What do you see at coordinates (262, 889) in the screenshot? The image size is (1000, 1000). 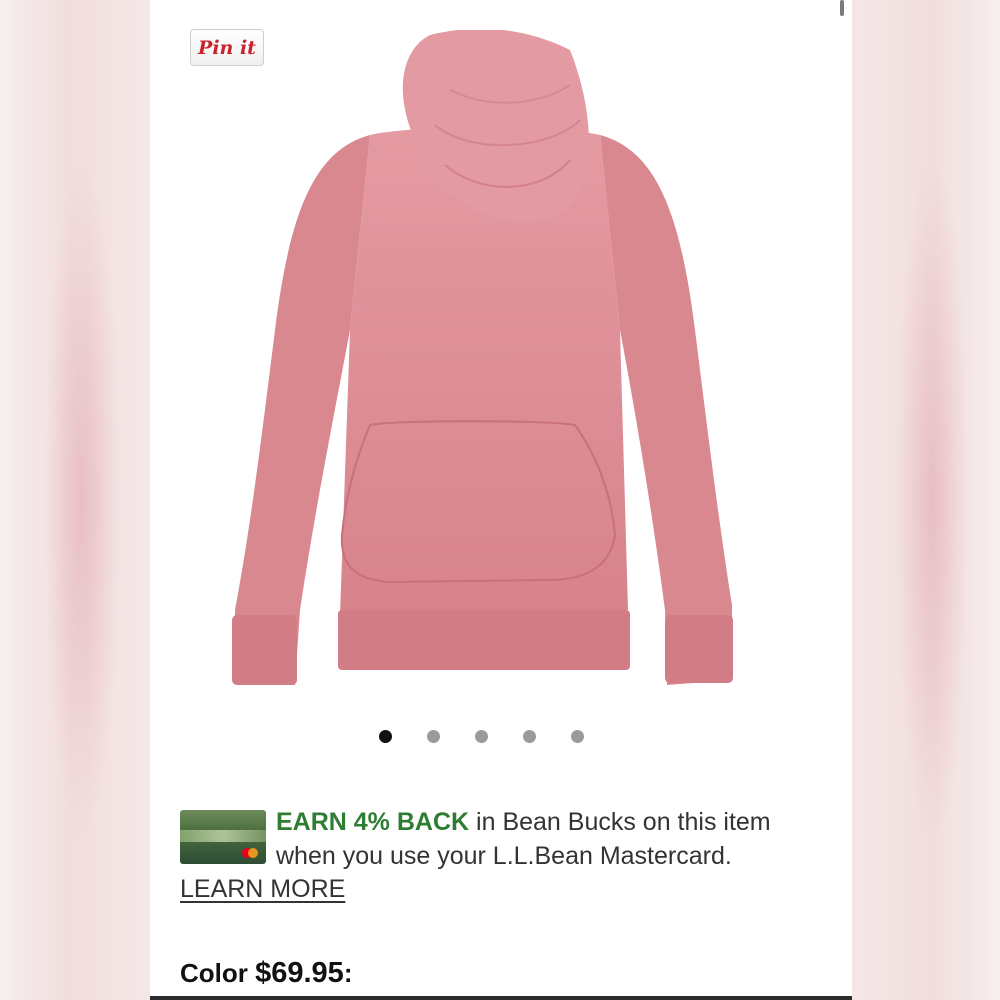 I see `learn-more-link: LEARN MORE` at bounding box center [262, 889].